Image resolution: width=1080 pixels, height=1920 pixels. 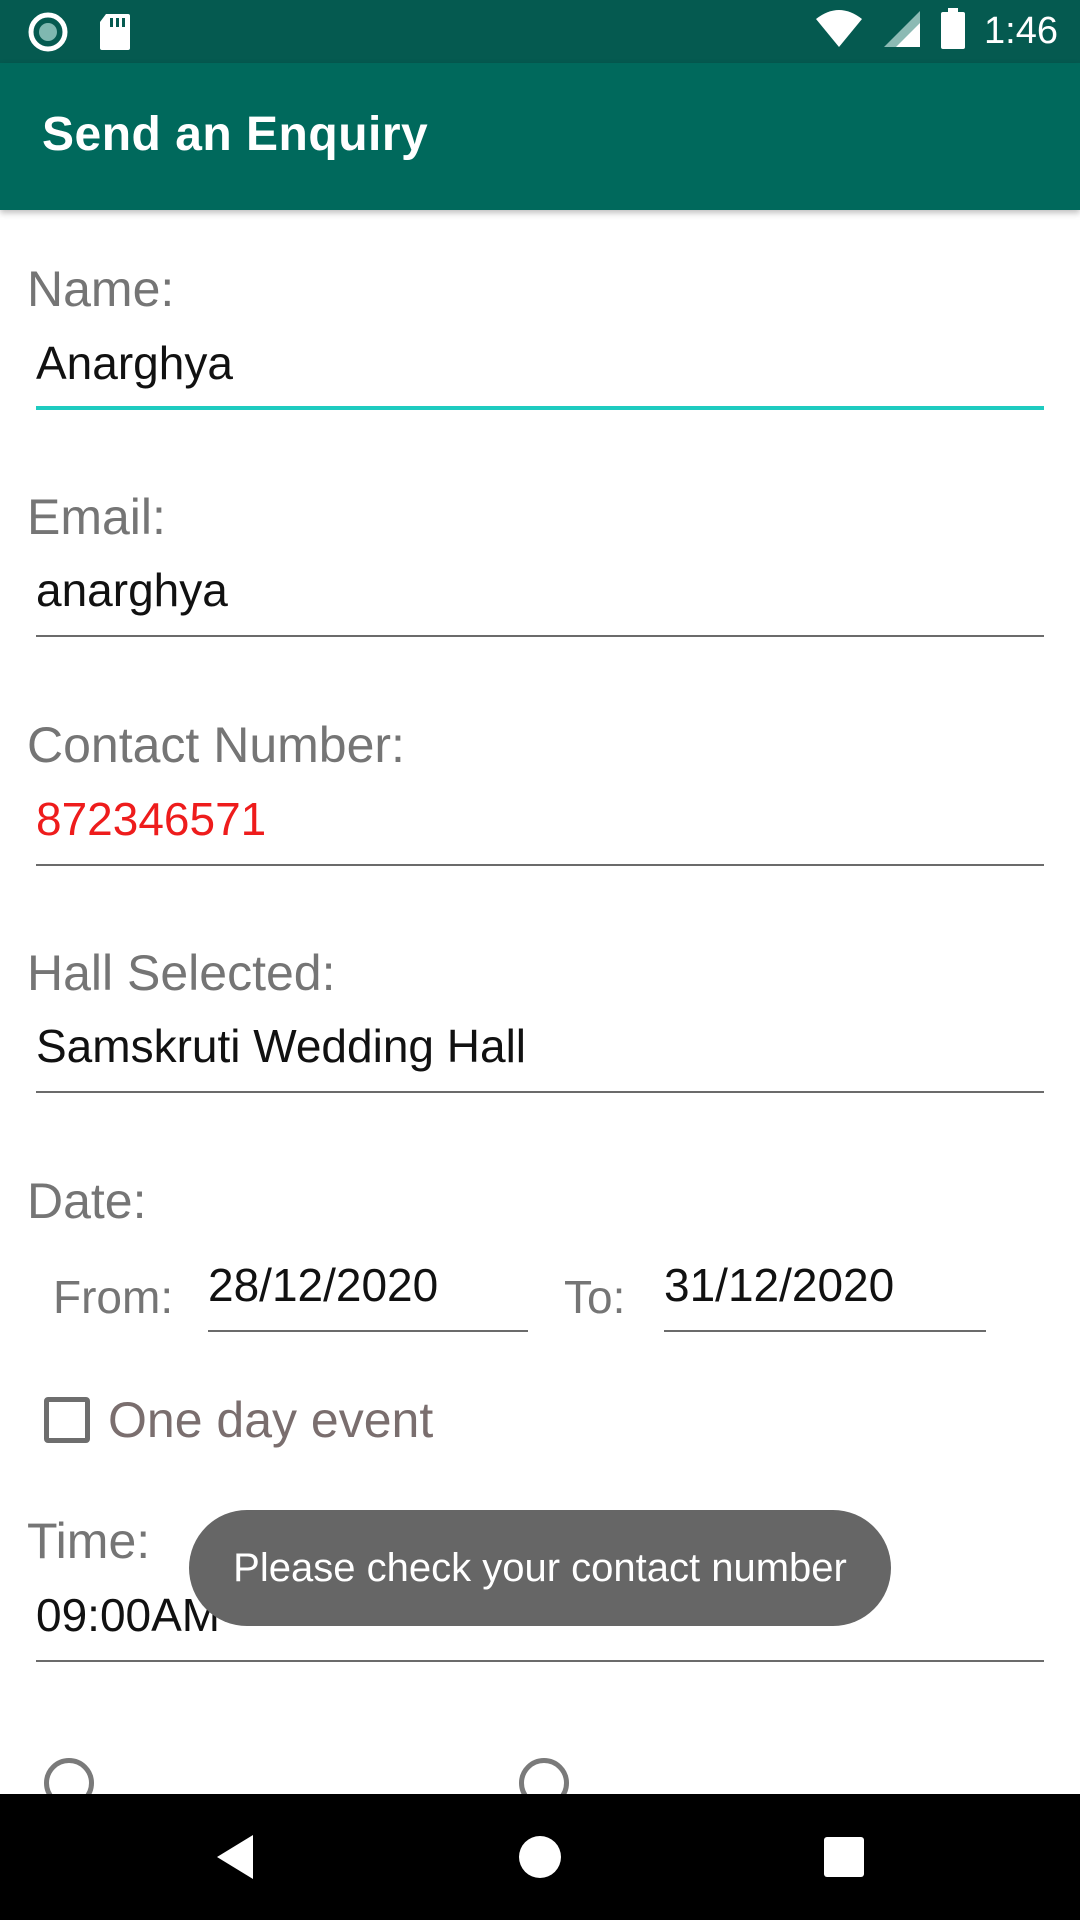 I want to click on home-icon, so click(x=540, y=1857).